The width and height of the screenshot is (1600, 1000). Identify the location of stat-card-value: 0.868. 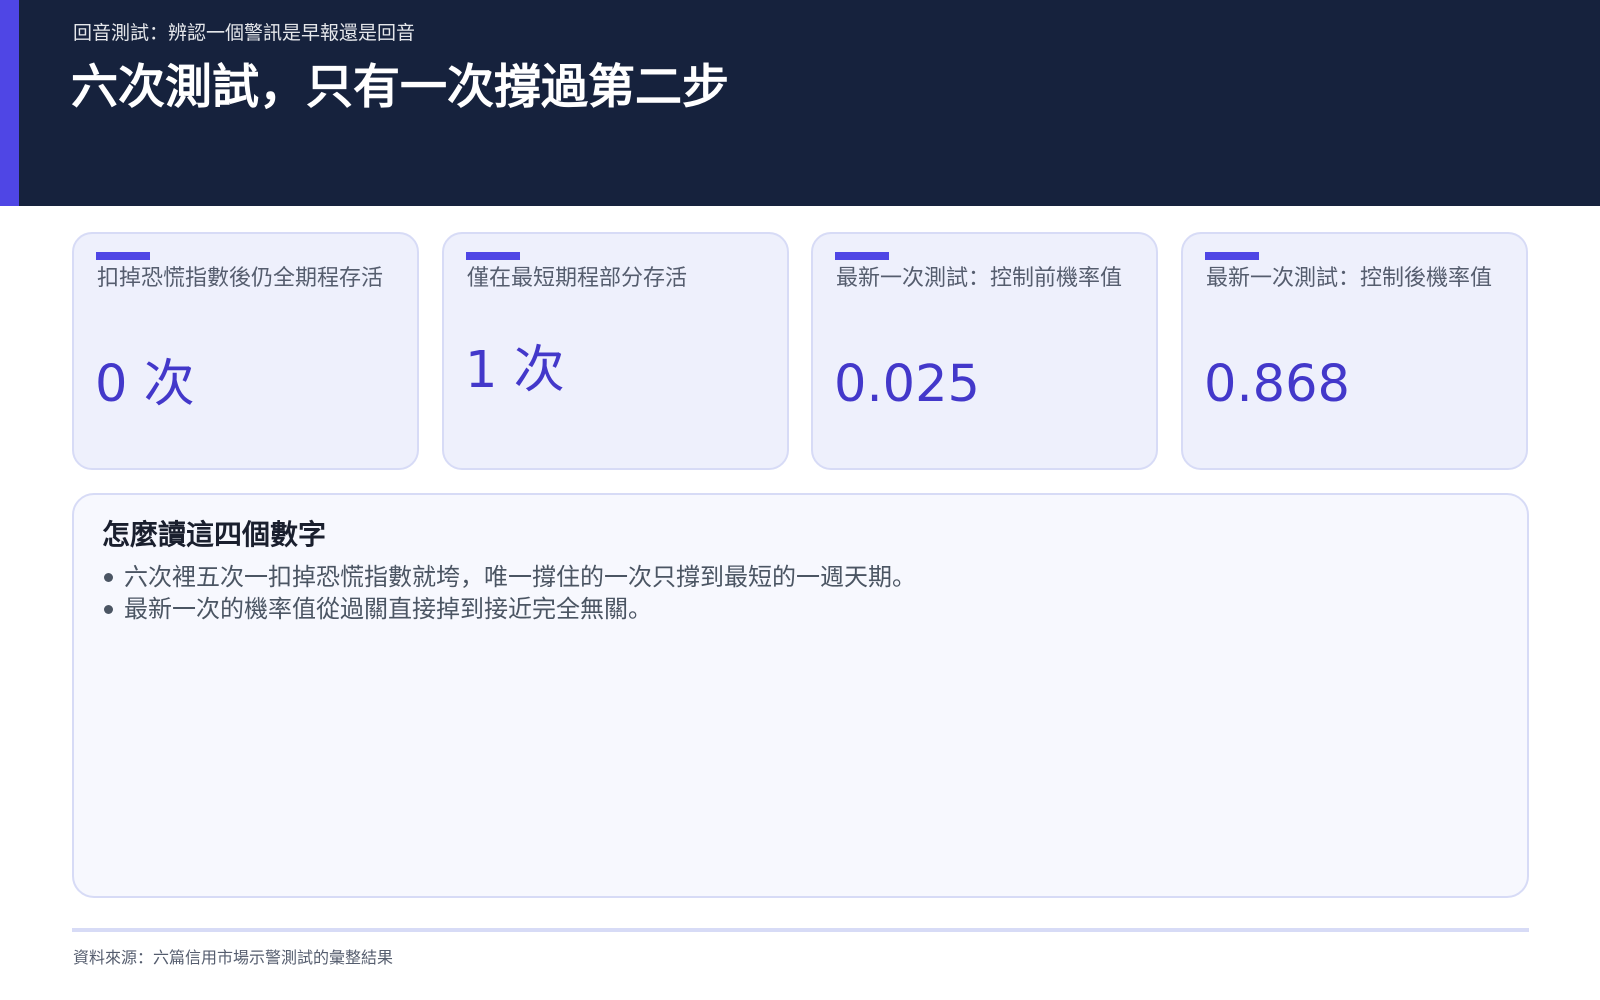
(1277, 384).